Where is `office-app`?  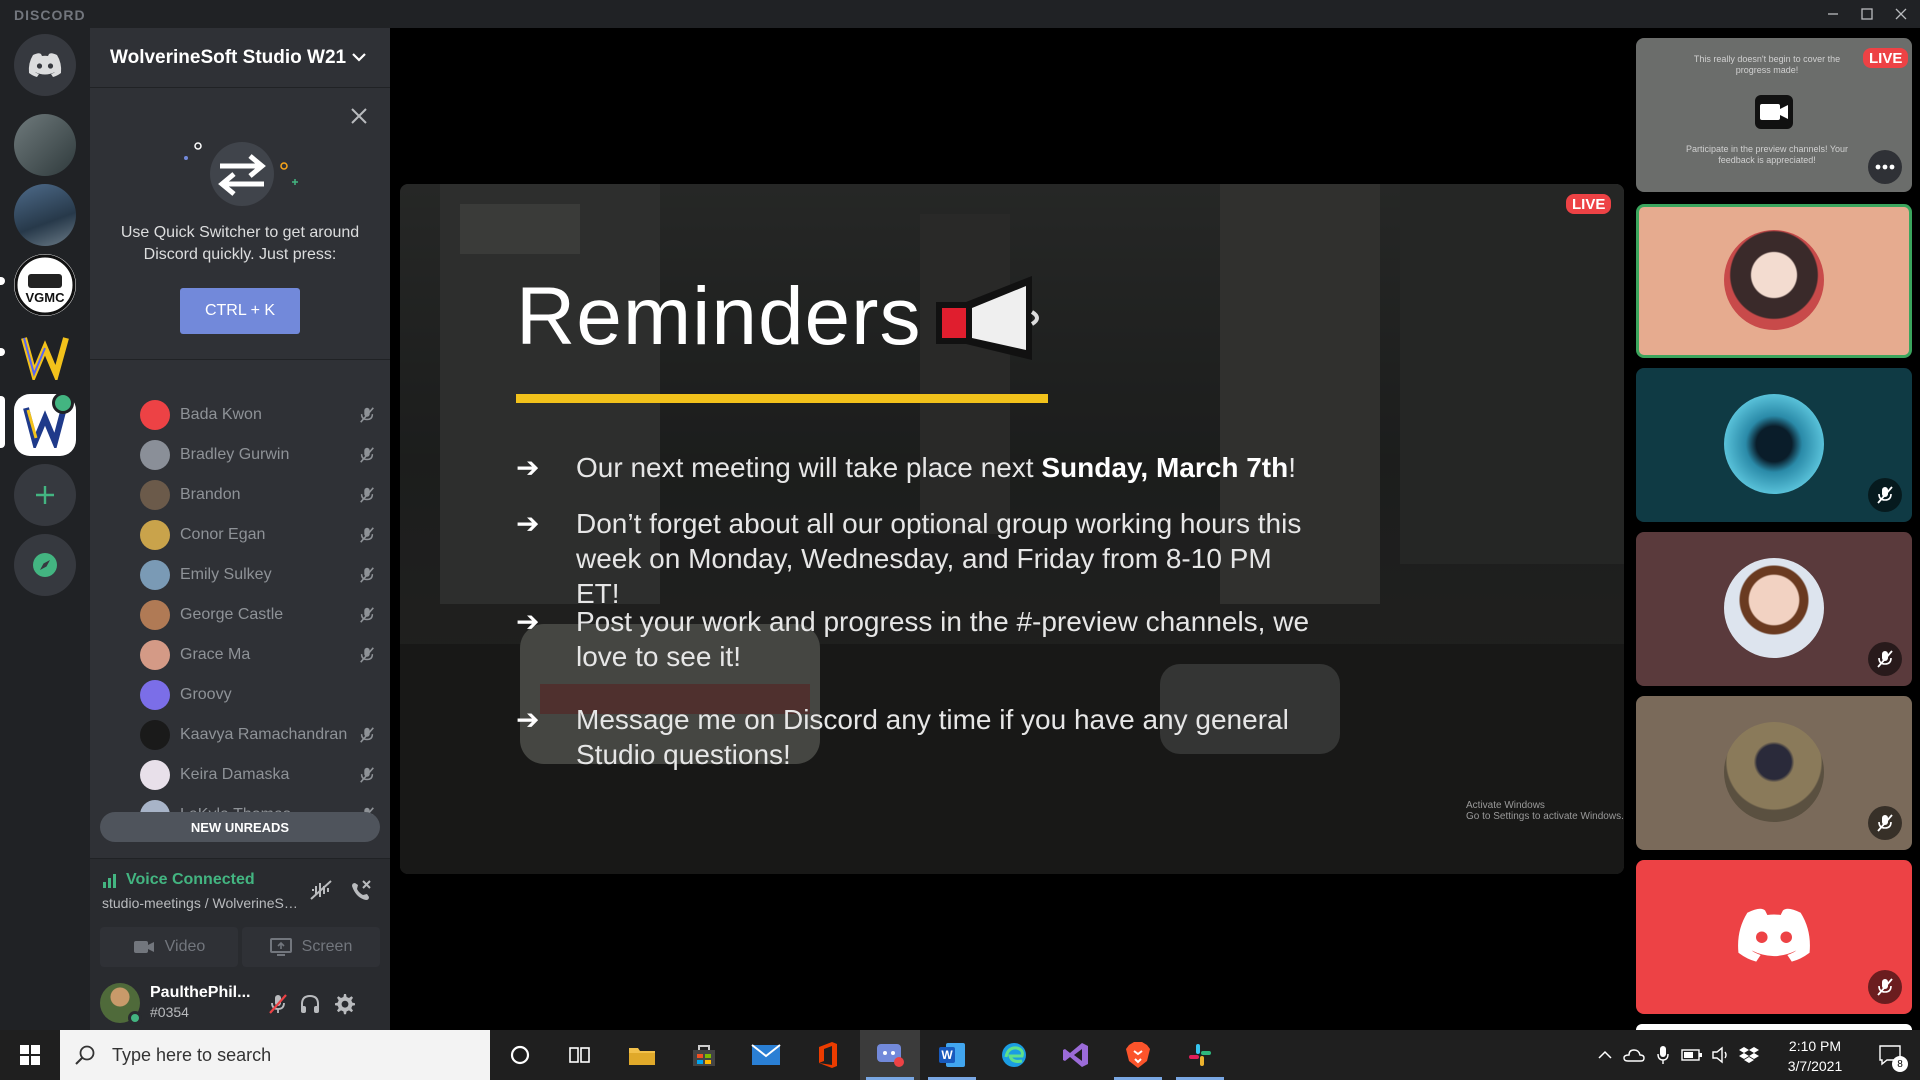 office-app is located at coordinates (828, 1055).